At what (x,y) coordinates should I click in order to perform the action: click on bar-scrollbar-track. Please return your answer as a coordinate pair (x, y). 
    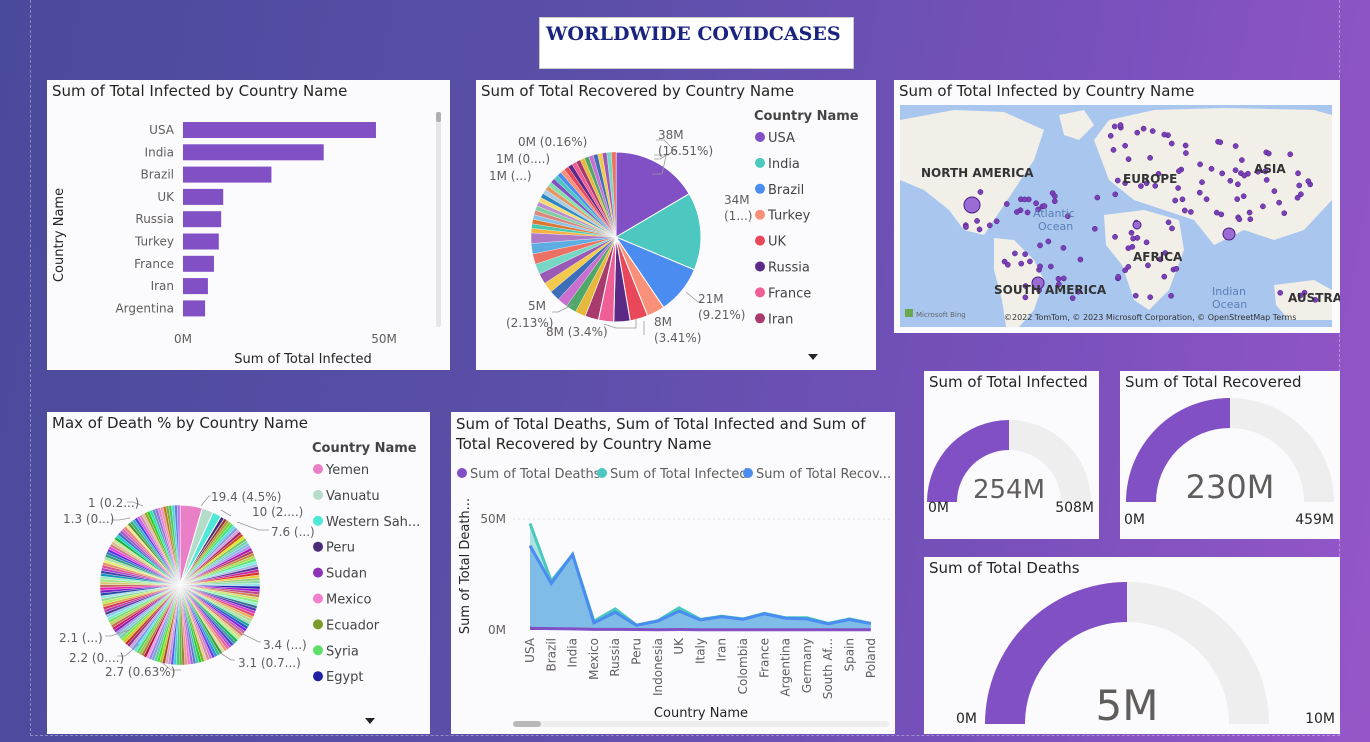
    Looking at the image, I should click on (438, 219).